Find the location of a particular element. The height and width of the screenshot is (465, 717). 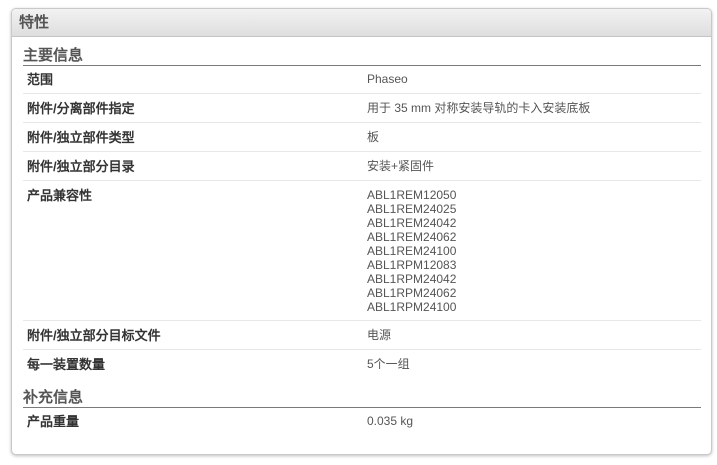

compatibility-item: ABL1RPM24100 is located at coordinates (412, 307).